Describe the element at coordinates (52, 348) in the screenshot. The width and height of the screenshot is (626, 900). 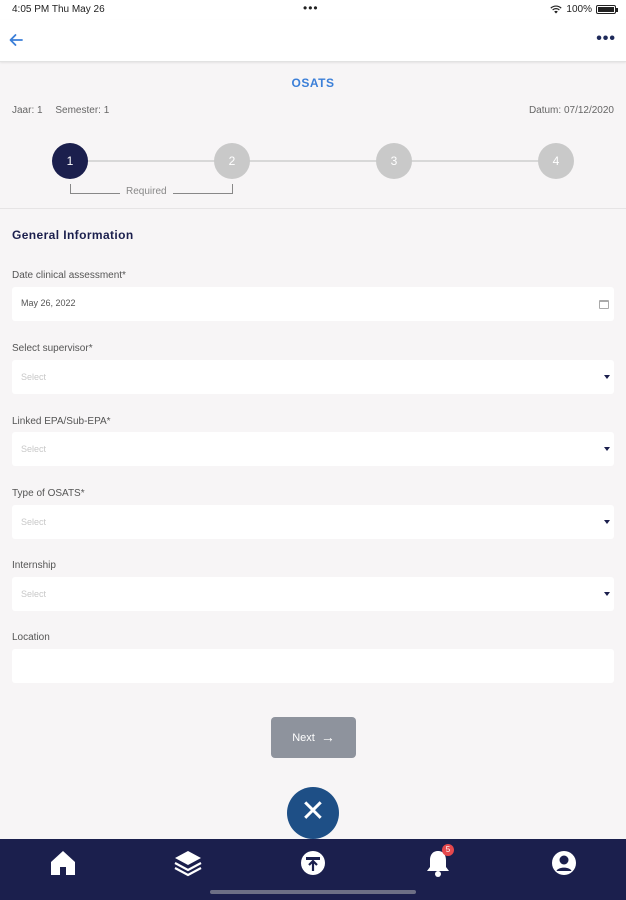
I see `supervisor-field-label: Select supervisor*` at that location.